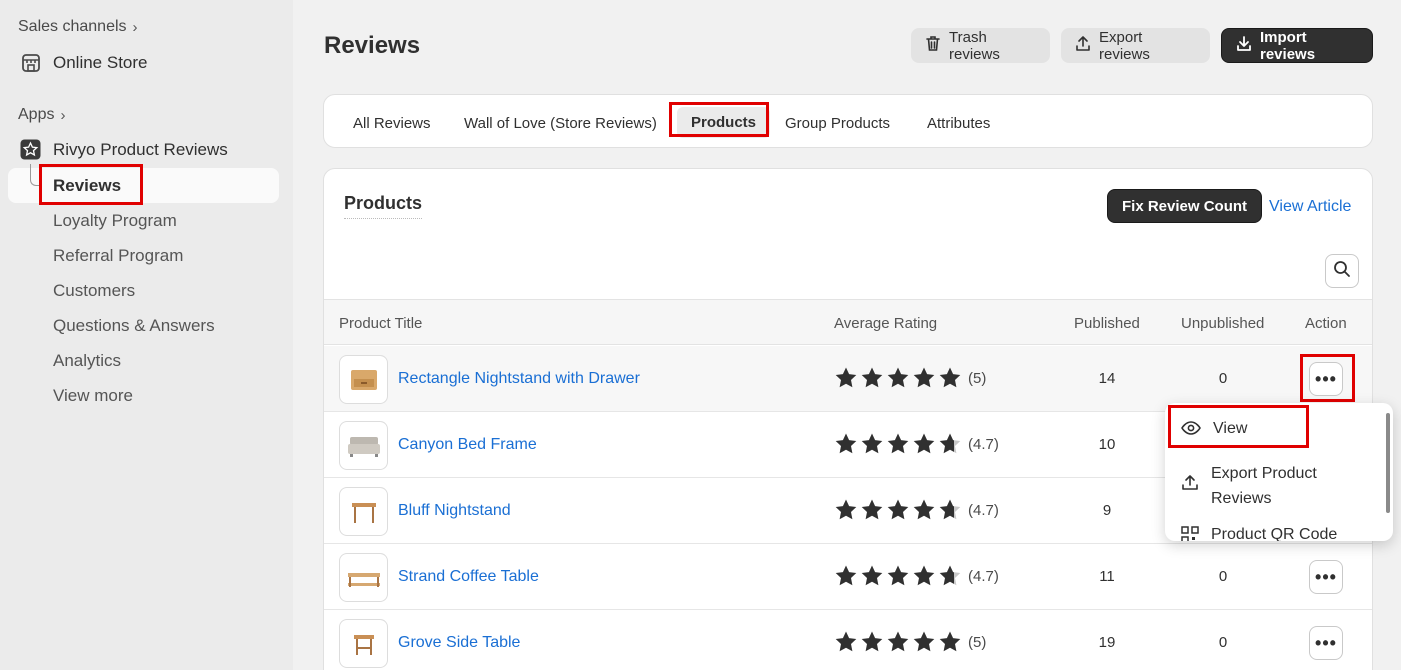  I want to click on published-count: 9, so click(1107, 510).